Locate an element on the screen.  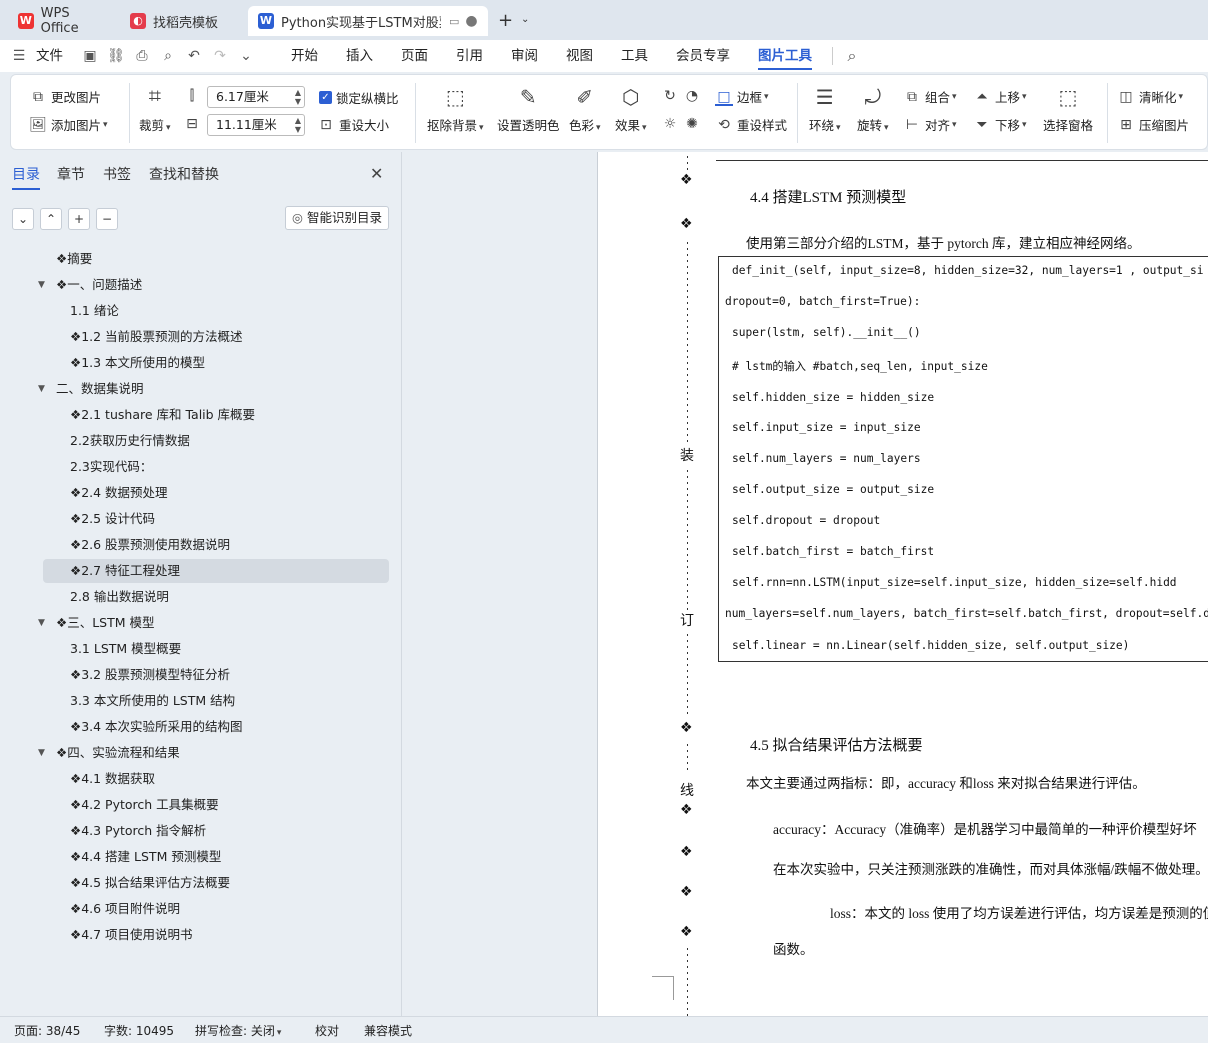
align-button: ⊢ 对齐 ▾ is located at coordinates (930, 124).